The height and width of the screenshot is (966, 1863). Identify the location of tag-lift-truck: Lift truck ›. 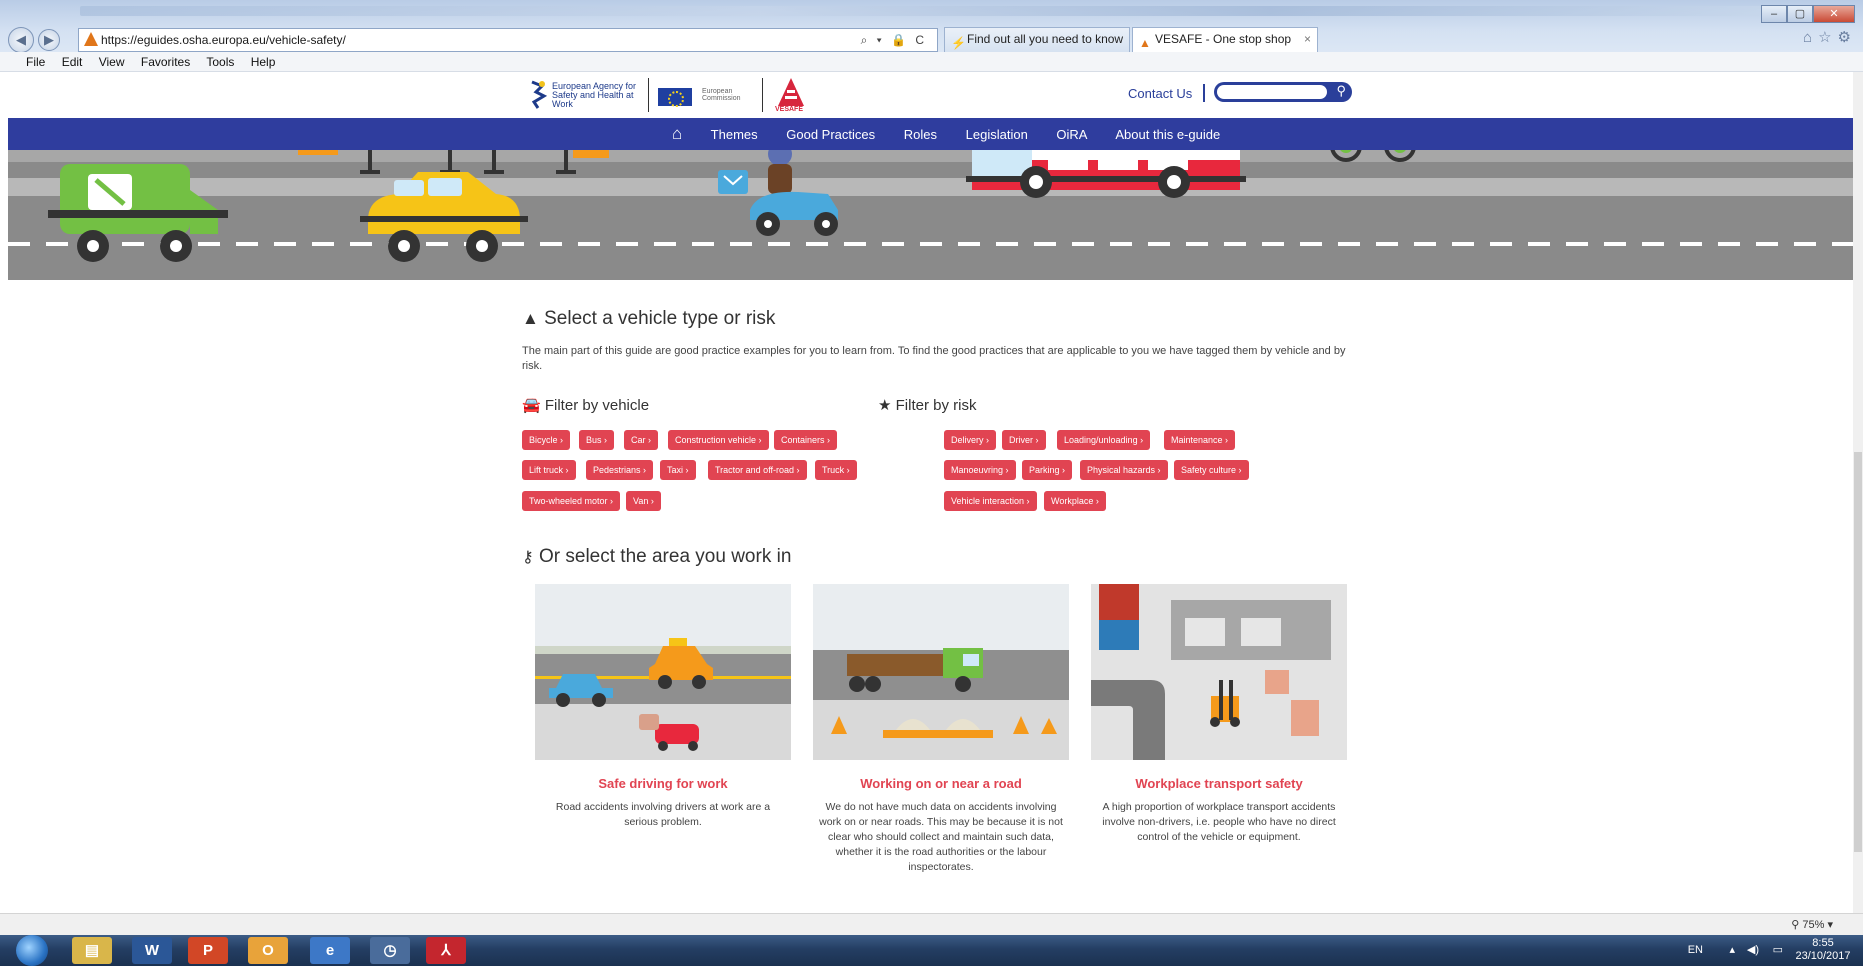
(549, 470).